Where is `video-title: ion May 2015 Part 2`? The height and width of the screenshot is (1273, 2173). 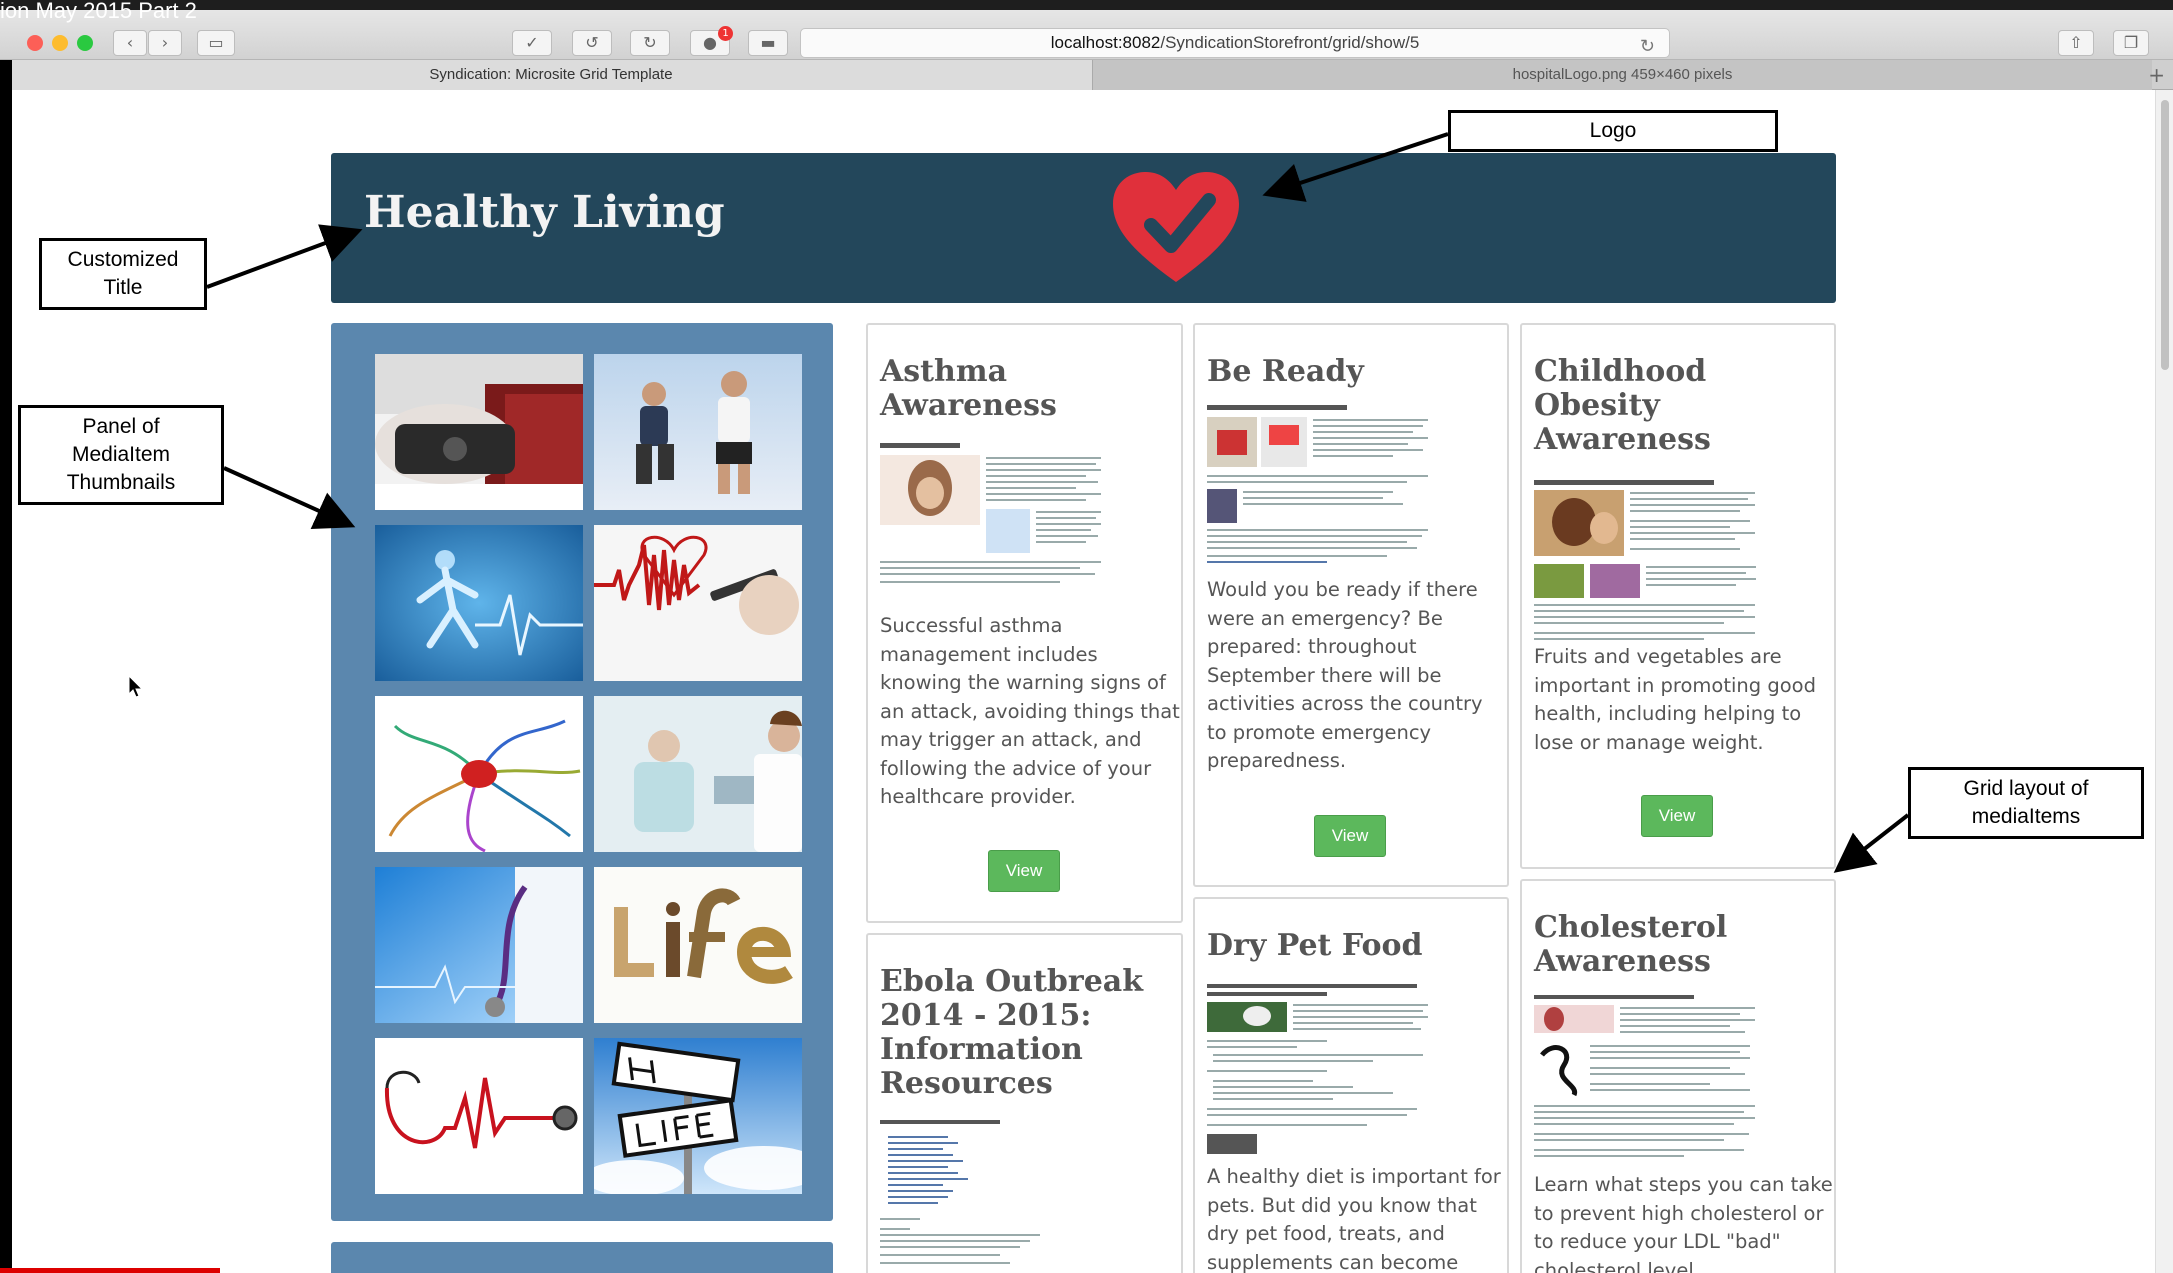 video-title: ion May 2015 Part 2 is located at coordinates (98, 11).